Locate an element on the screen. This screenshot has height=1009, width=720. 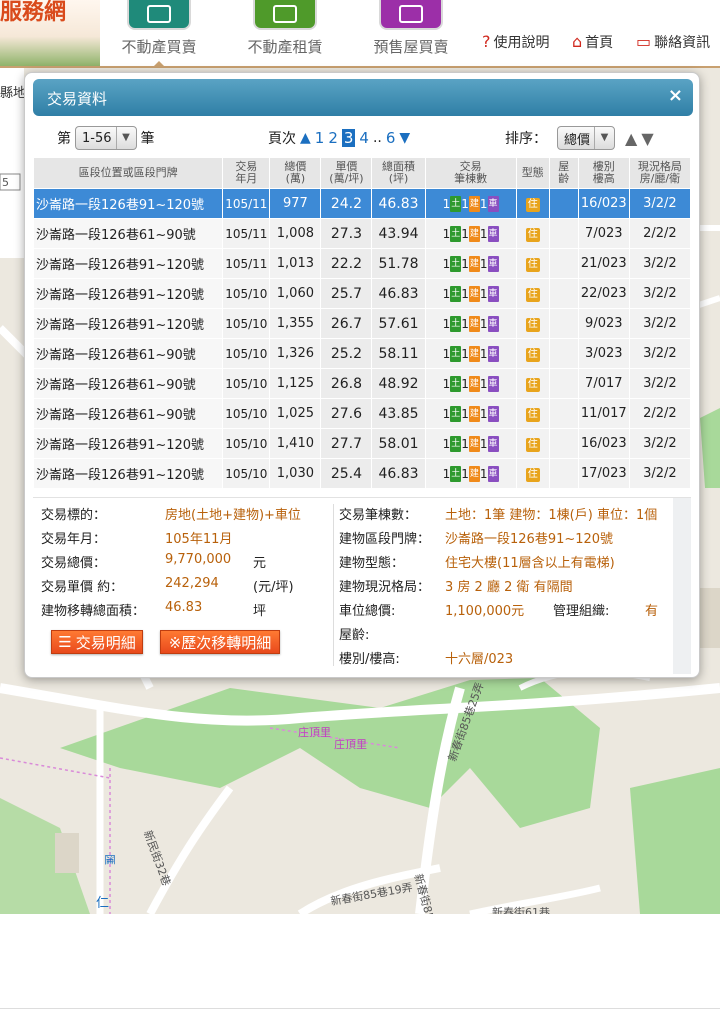
page-link-1: 1 is located at coordinates (320, 138).